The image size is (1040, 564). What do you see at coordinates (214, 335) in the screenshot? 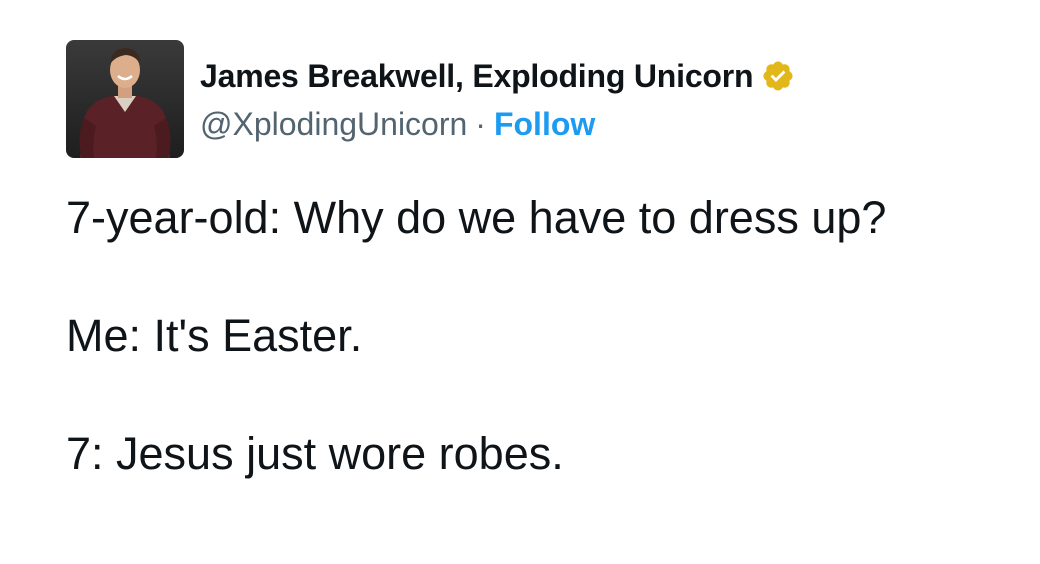
I see `tweet-line: Me: It's Easter.` at bounding box center [214, 335].